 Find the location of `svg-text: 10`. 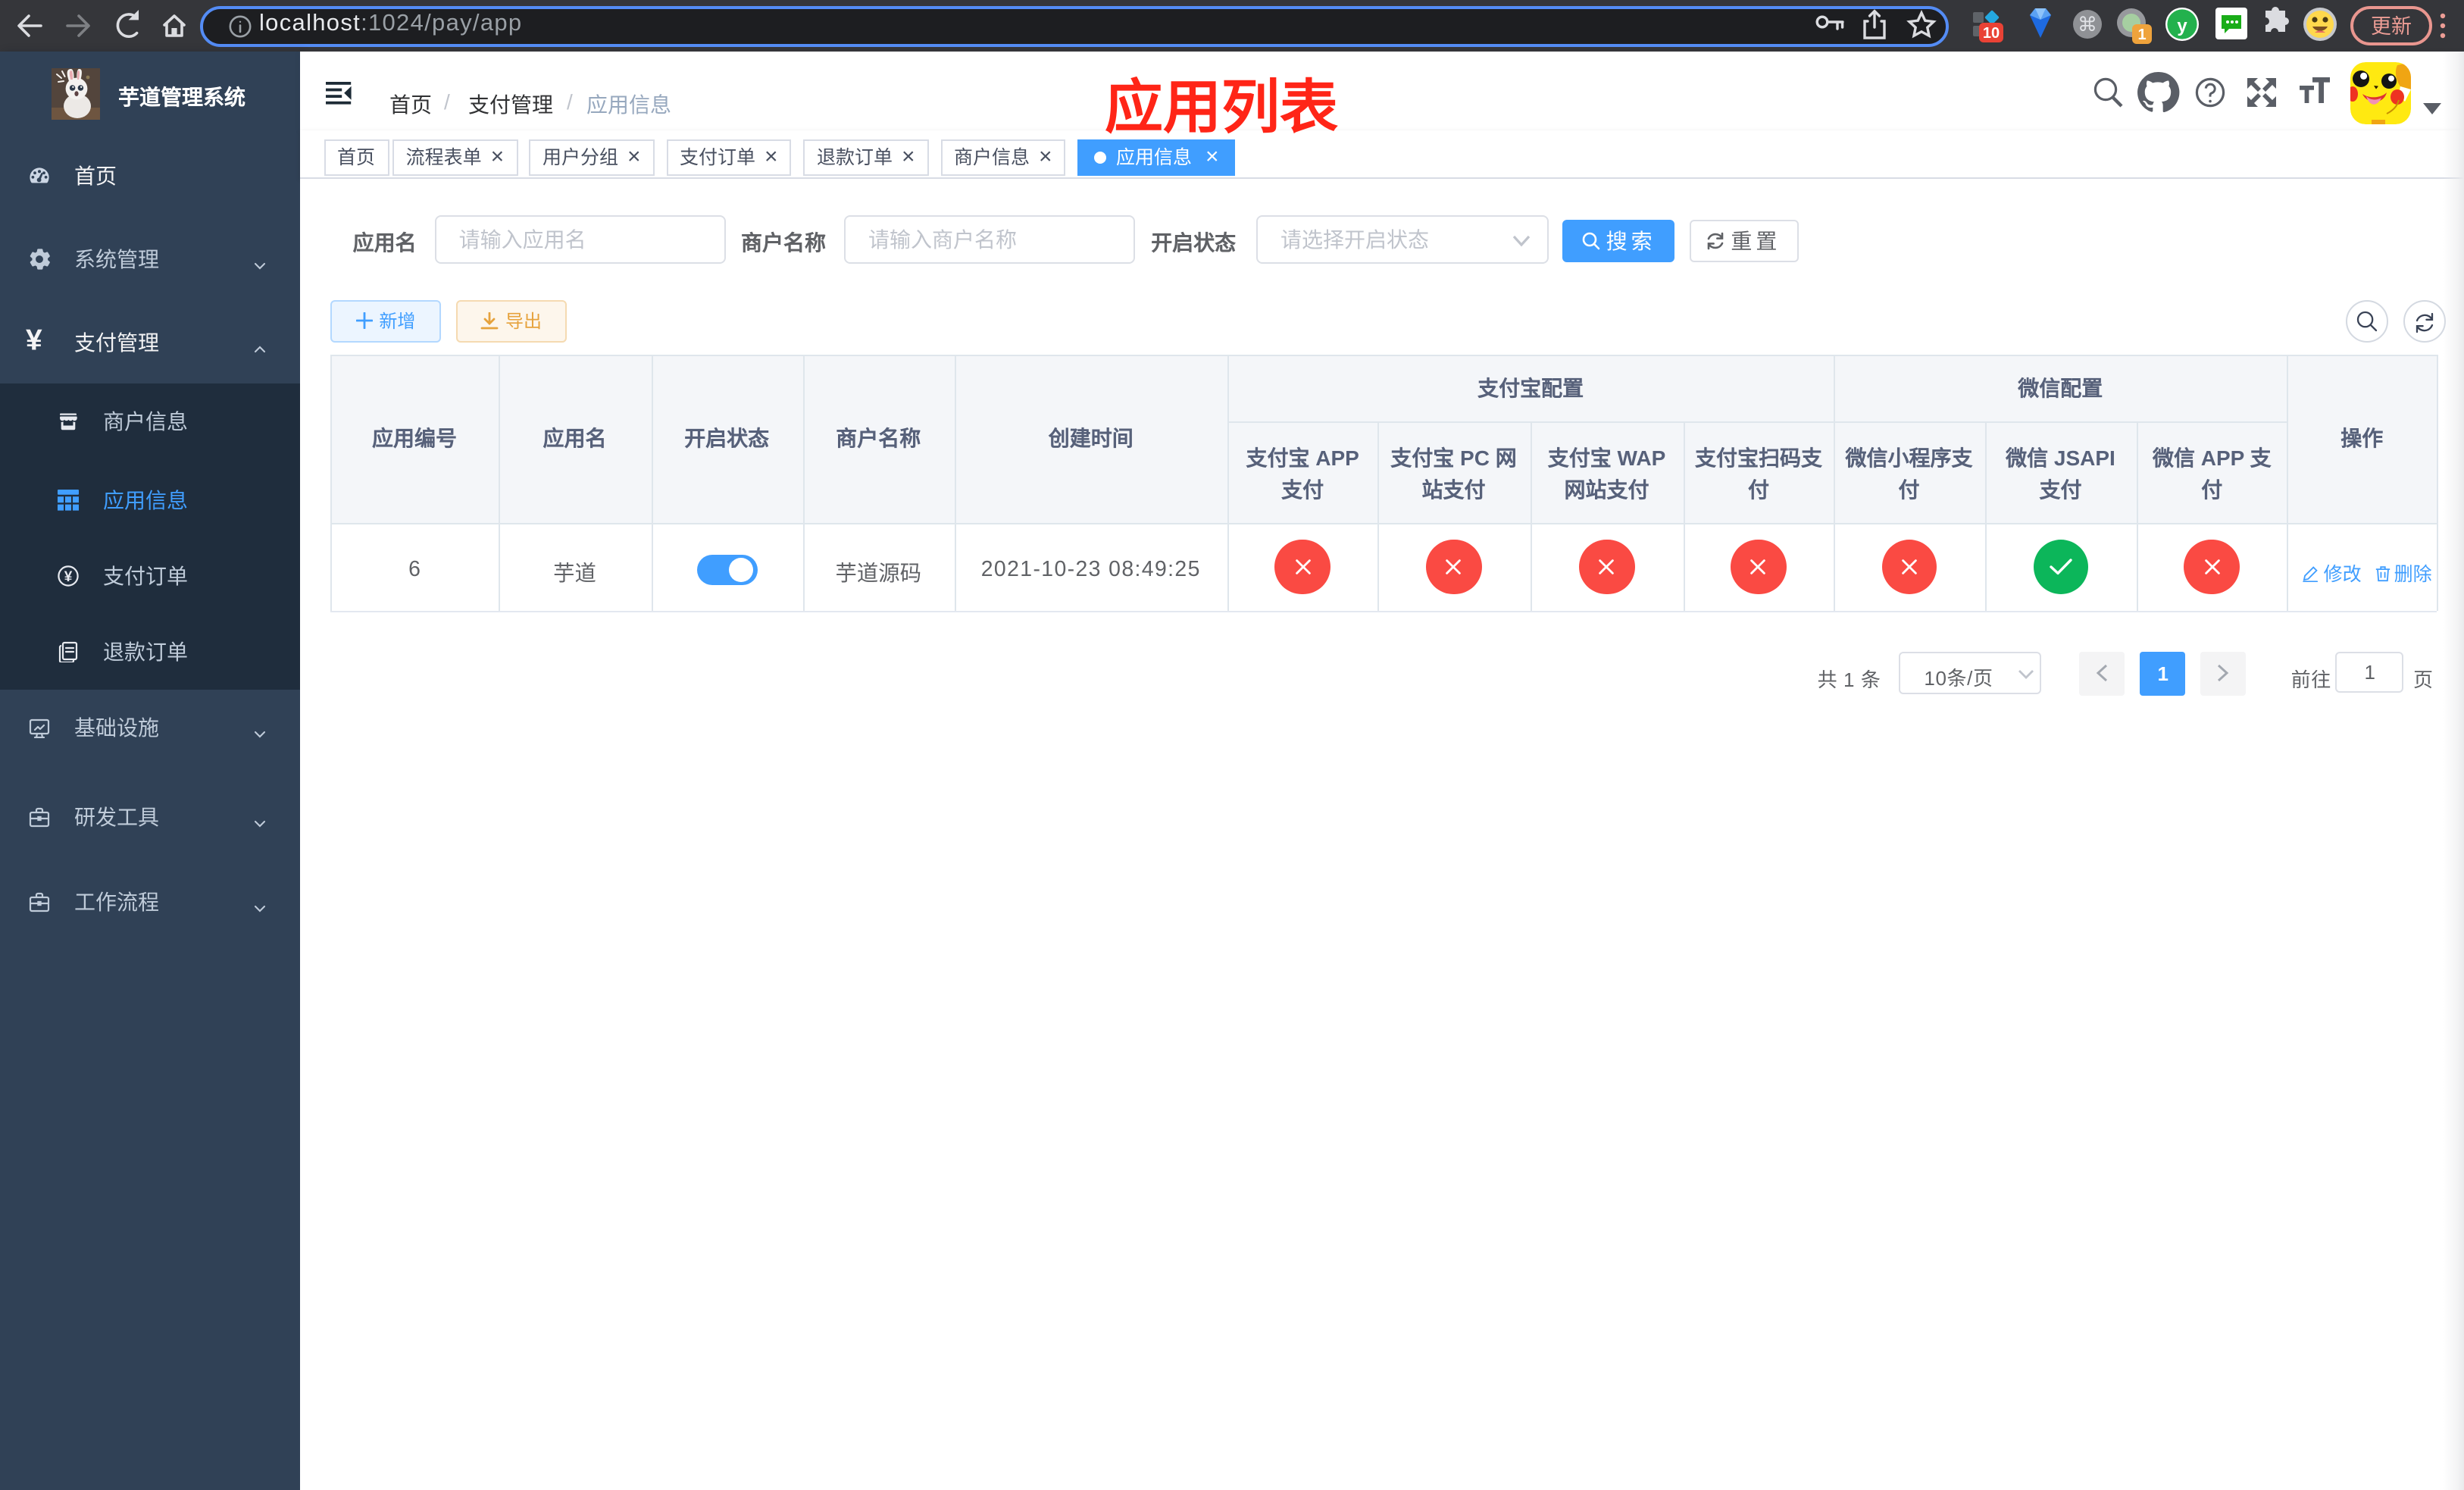

svg-text: 10 is located at coordinates (1991, 33).